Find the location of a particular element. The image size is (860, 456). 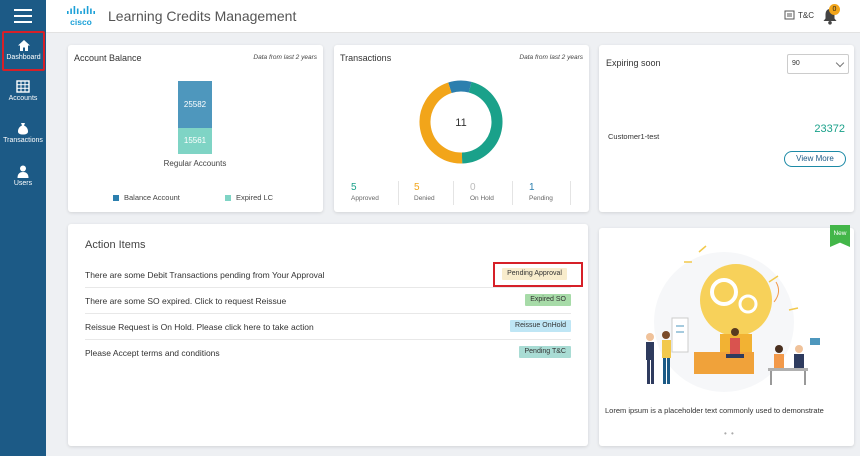

stat-value: 5 is located at coordinates (417, 187).